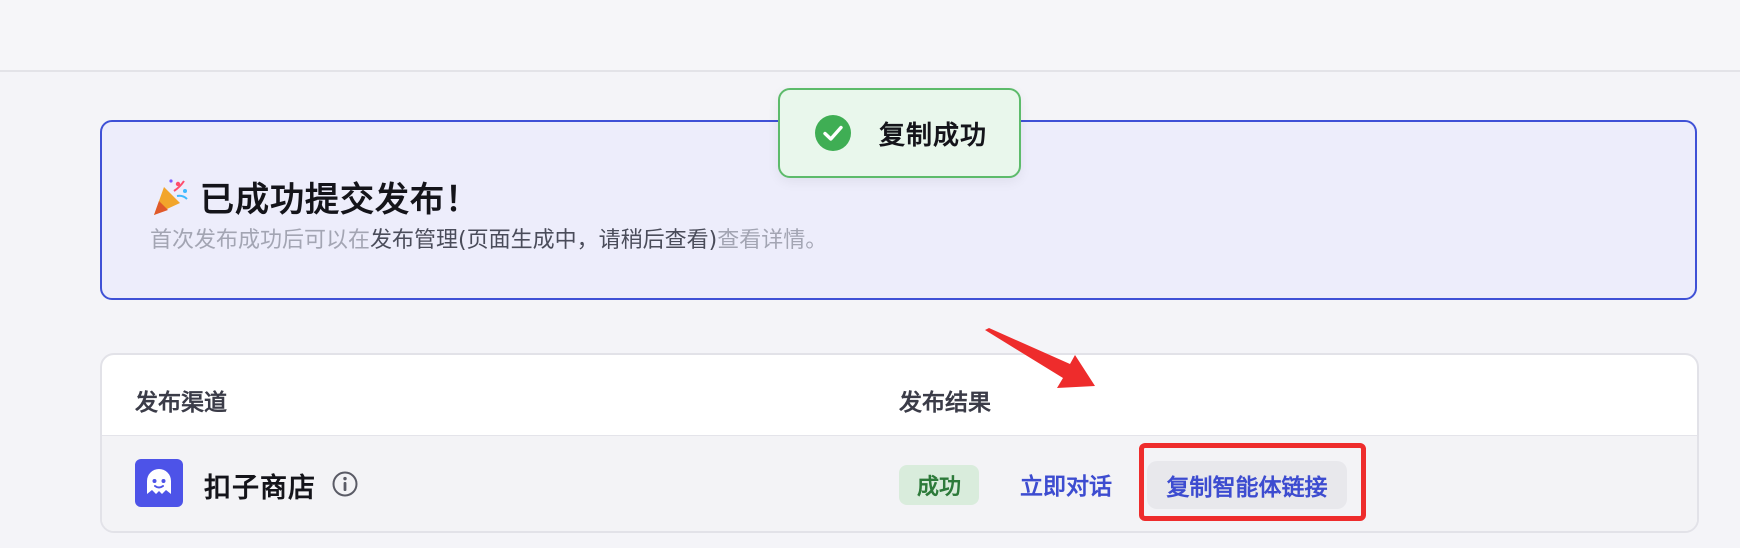 This screenshot has width=1740, height=548. Describe the element at coordinates (260, 488) in the screenshot. I see `channel-name: 扣子商店` at that location.